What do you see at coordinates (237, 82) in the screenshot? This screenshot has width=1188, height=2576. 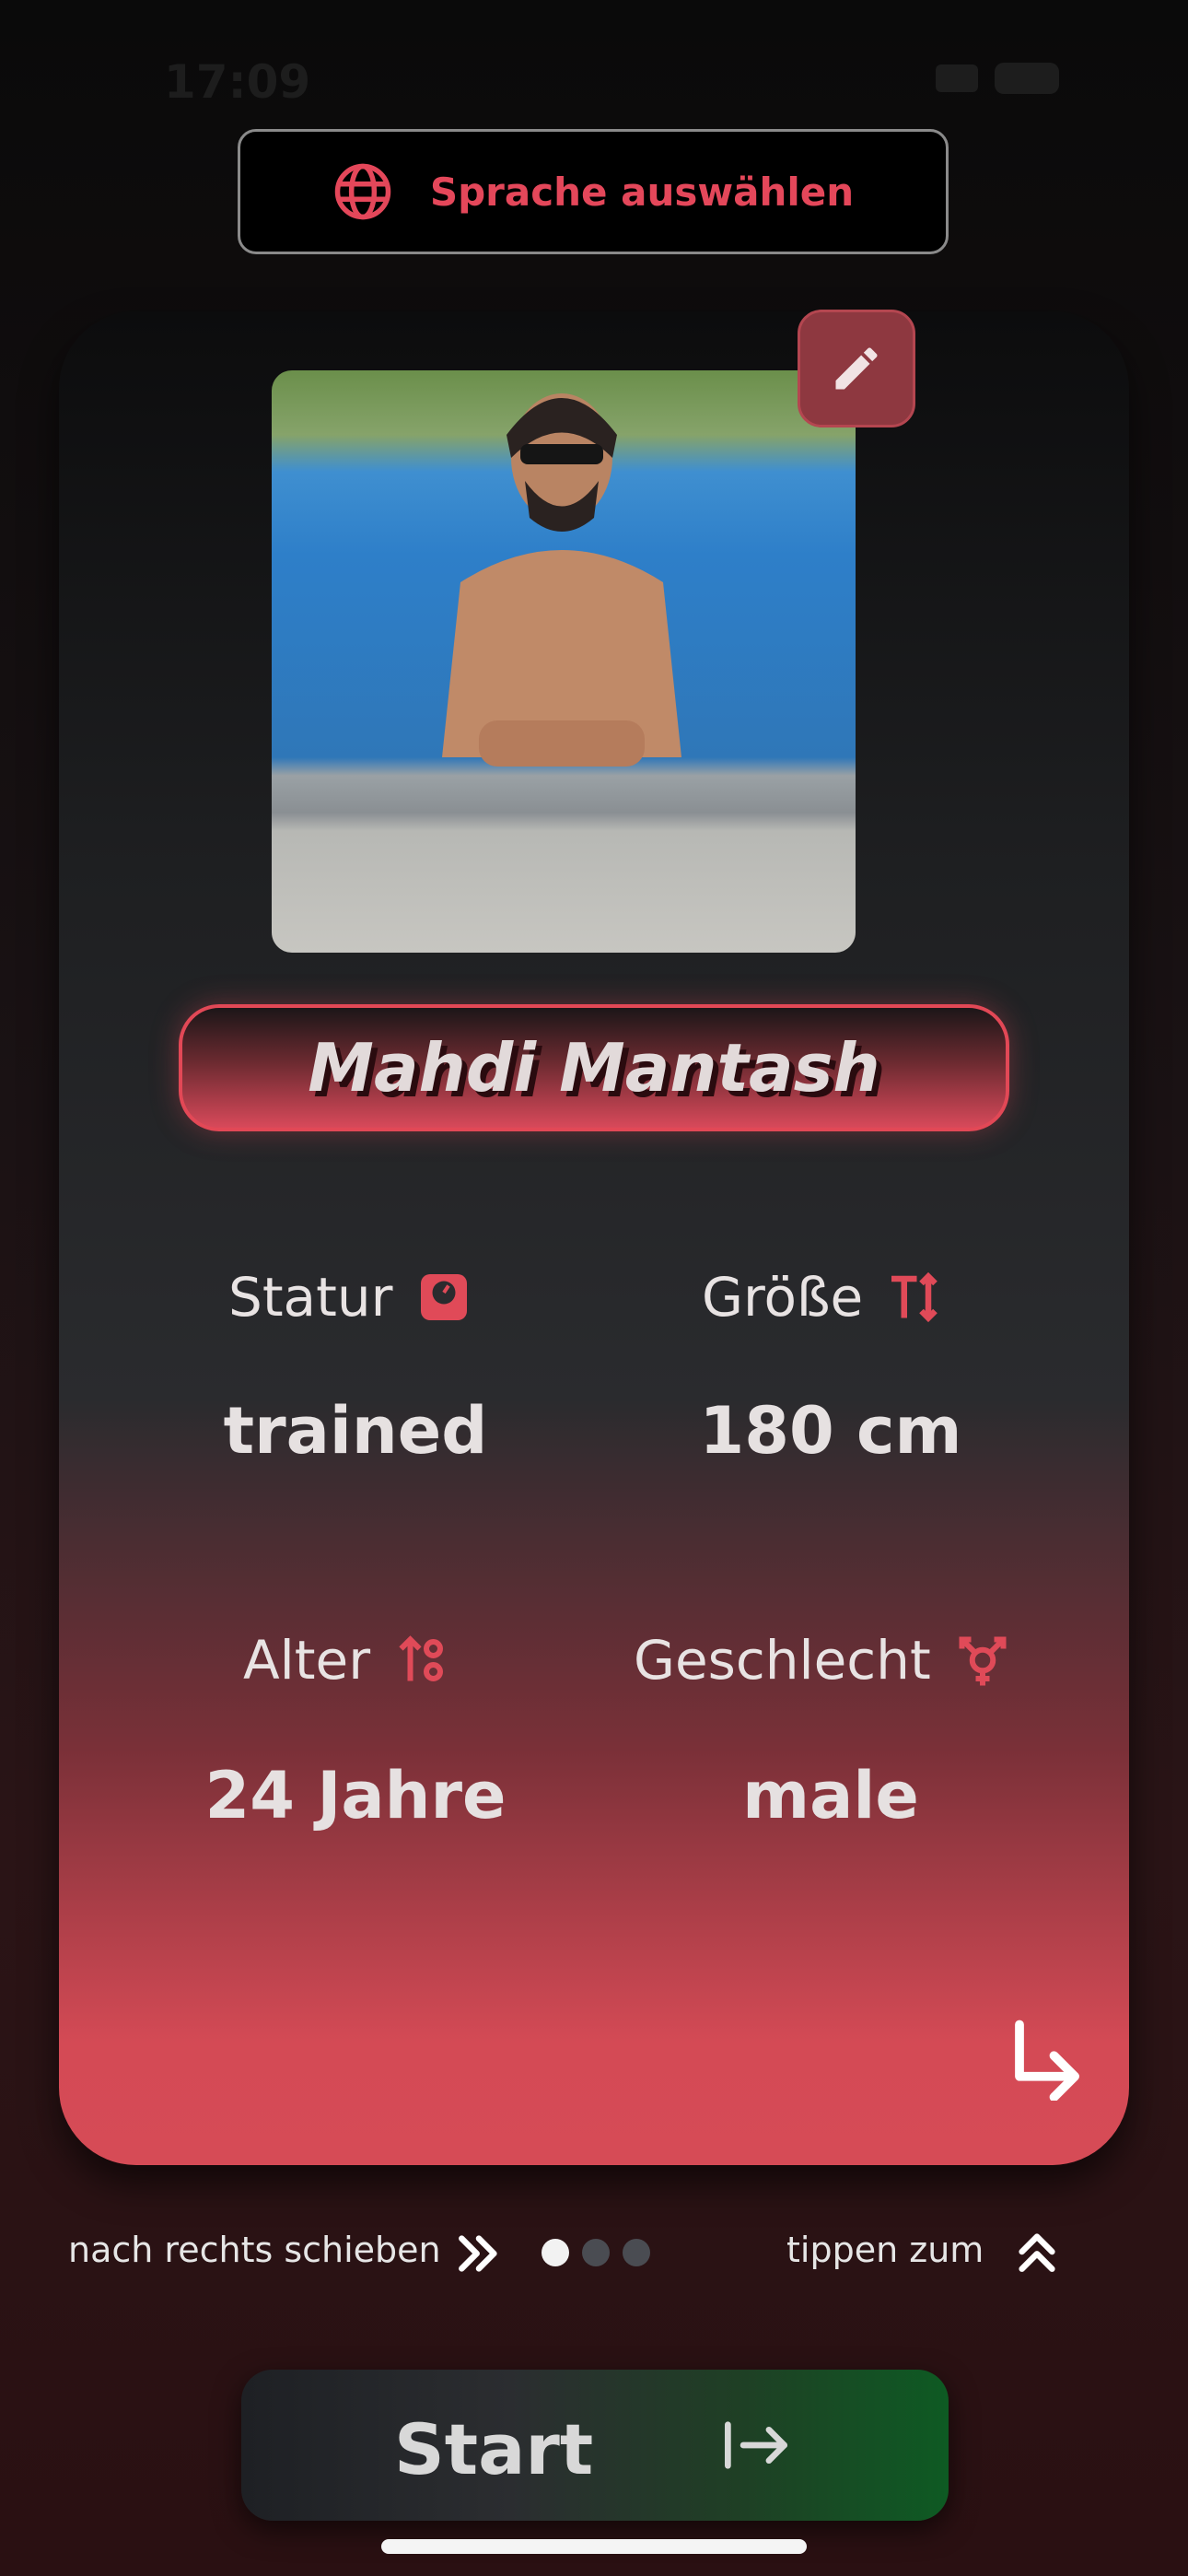 I see `status-time: 17:09` at bounding box center [237, 82].